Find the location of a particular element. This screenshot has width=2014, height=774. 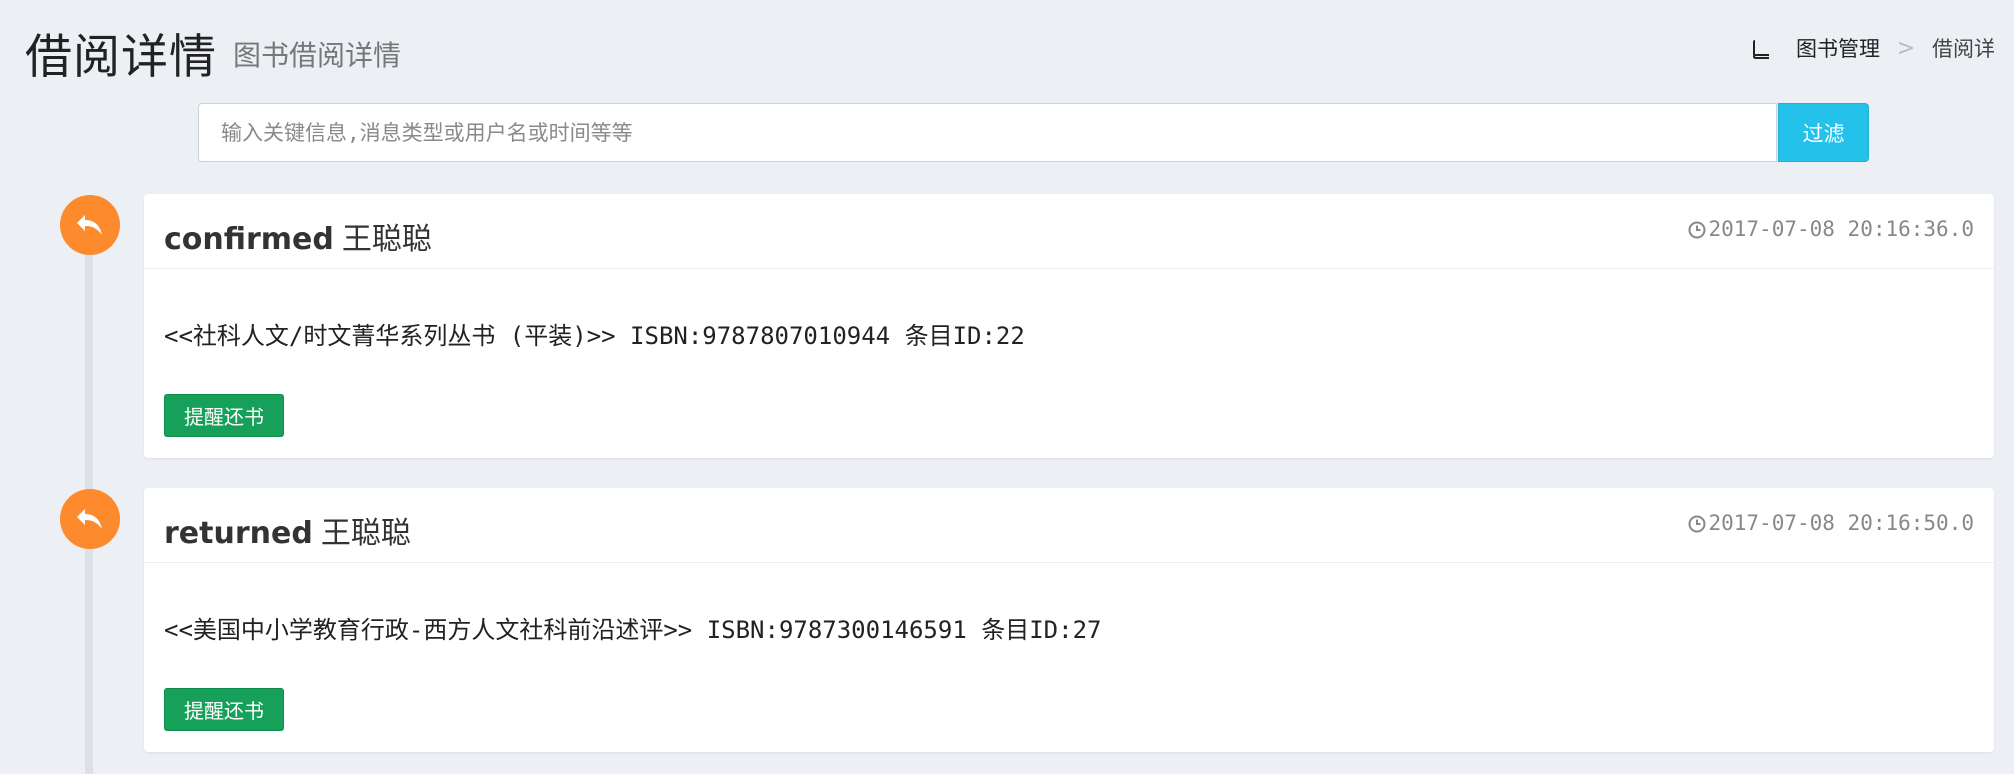

filter-search-input is located at coordinates (987, 132).